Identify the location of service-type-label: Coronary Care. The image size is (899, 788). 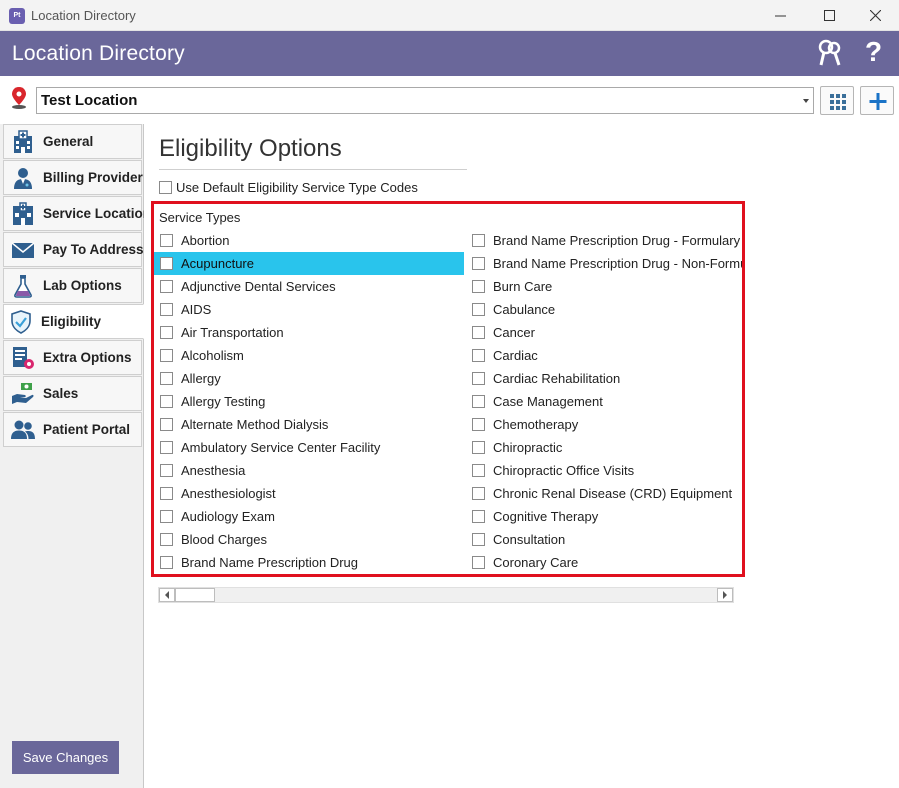
(536, 562).